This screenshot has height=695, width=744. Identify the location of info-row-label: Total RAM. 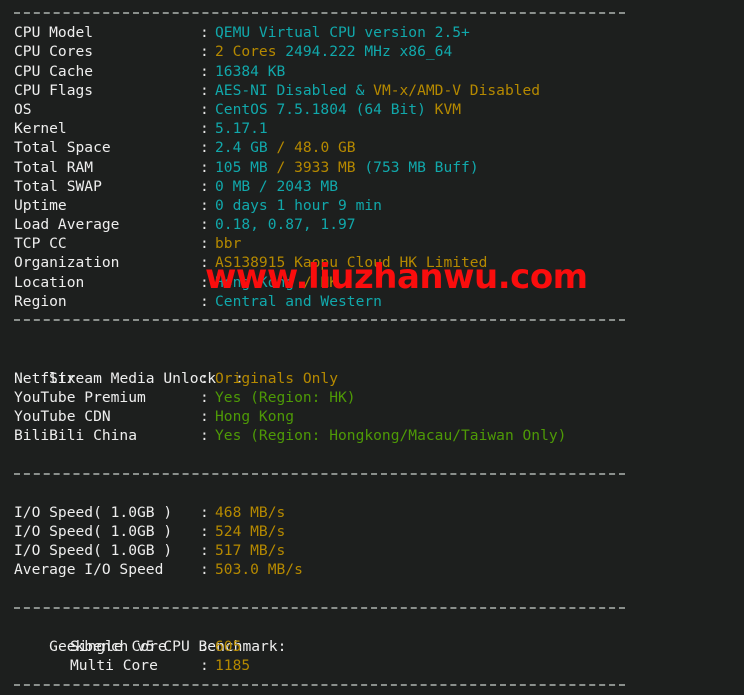
(54, 167).